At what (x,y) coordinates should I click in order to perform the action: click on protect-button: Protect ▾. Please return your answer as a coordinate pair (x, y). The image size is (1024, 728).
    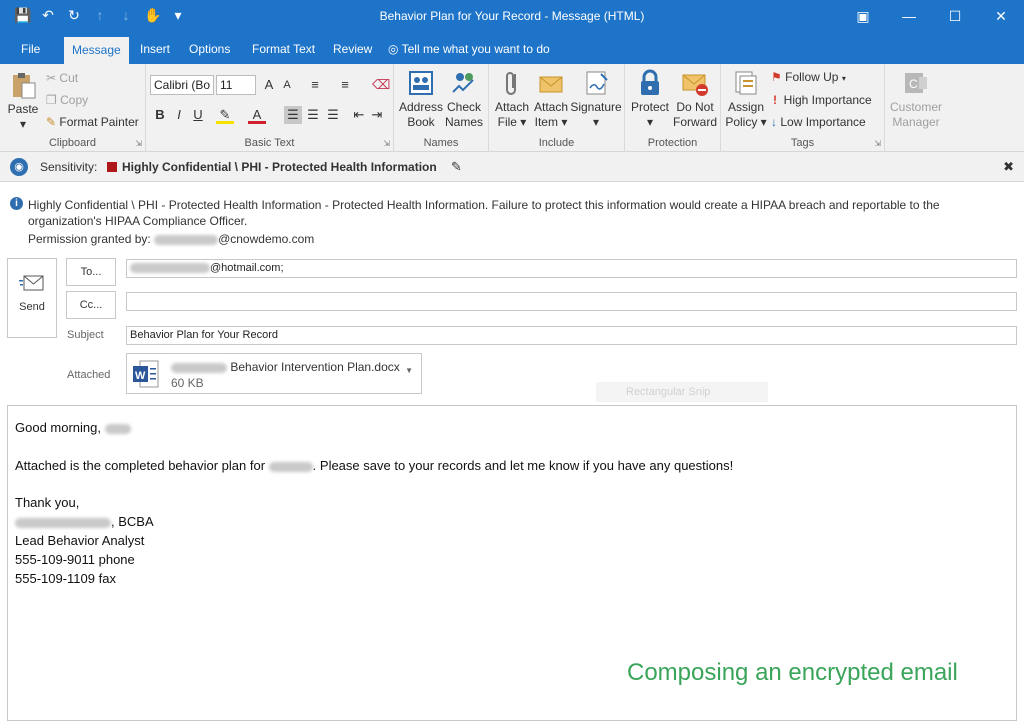
    Looking at the image, I should click on (650, 99).